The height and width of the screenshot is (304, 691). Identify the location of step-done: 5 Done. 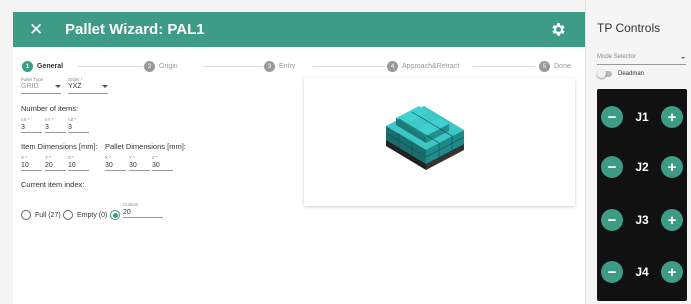
(557, 66).